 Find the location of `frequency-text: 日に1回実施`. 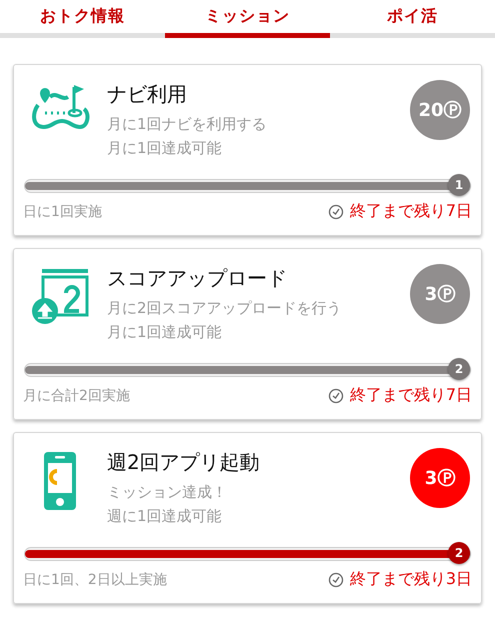

frequency-text: 日に1回実施 is located at coordinates (62, 211).